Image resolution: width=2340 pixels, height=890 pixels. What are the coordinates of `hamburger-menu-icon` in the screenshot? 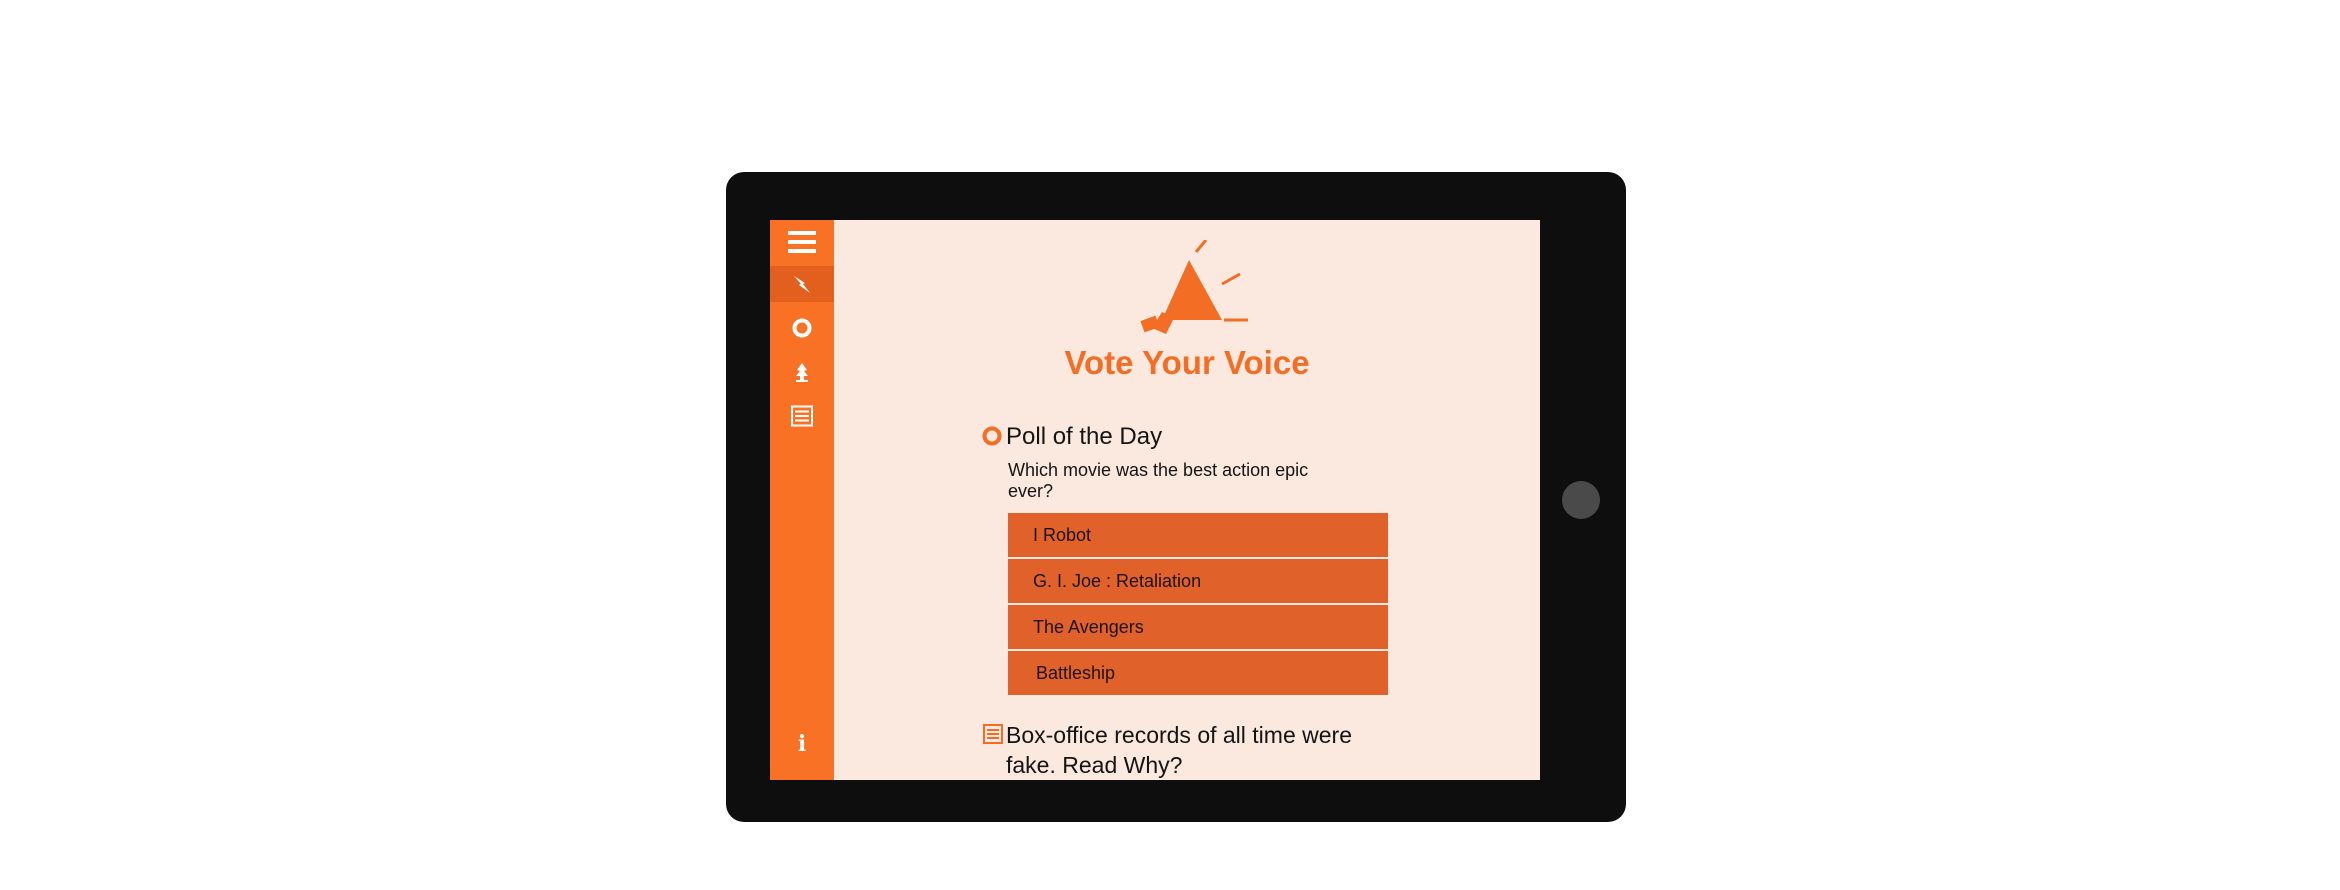 It's located at (802, 242).